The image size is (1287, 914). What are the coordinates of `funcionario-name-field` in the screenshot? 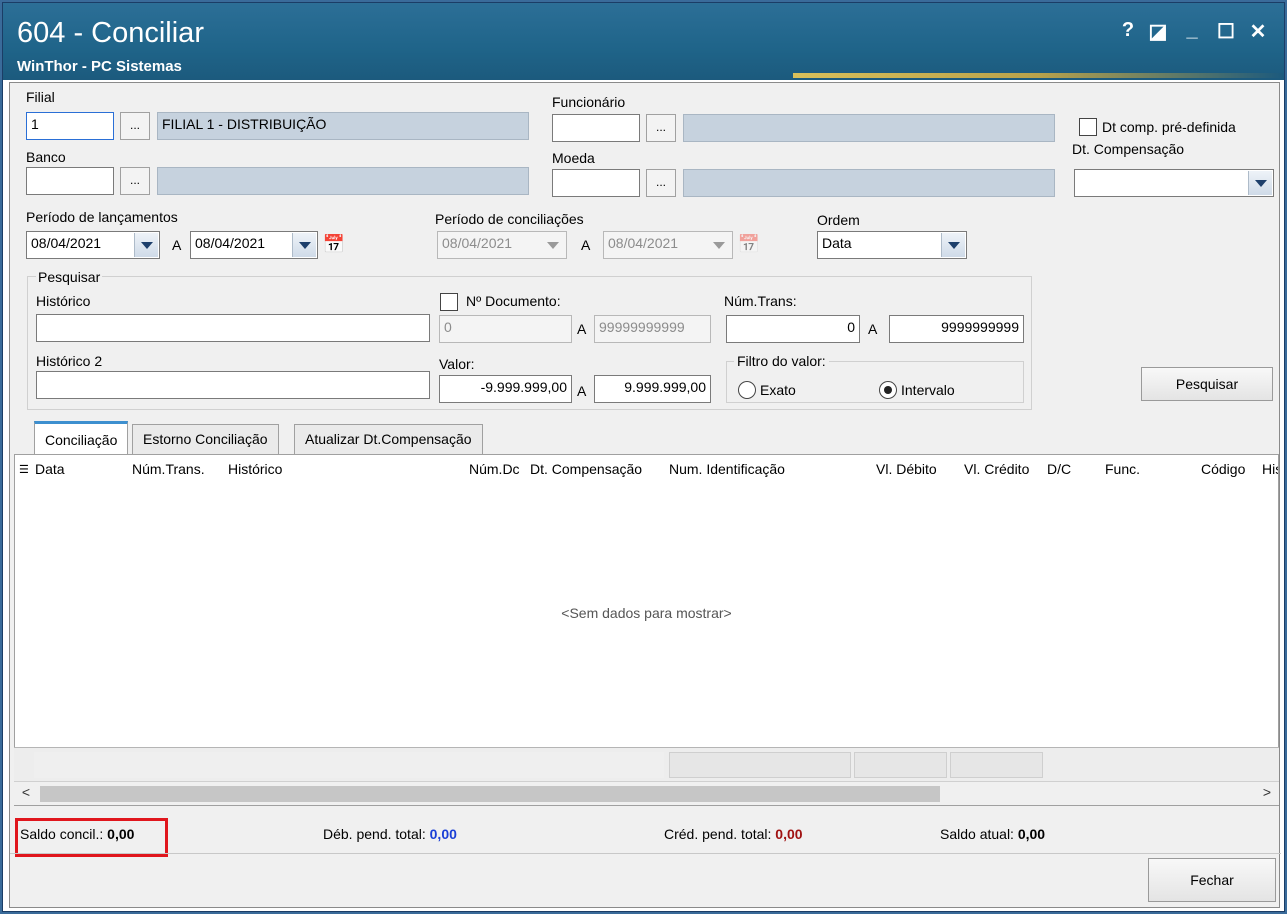 It's located at (869, 128).